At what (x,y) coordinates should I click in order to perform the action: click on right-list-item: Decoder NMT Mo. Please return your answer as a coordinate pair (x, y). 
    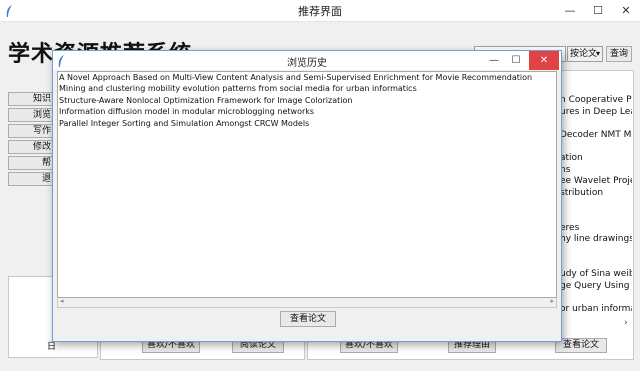
    Looking at the image, I should click on (596, 135).